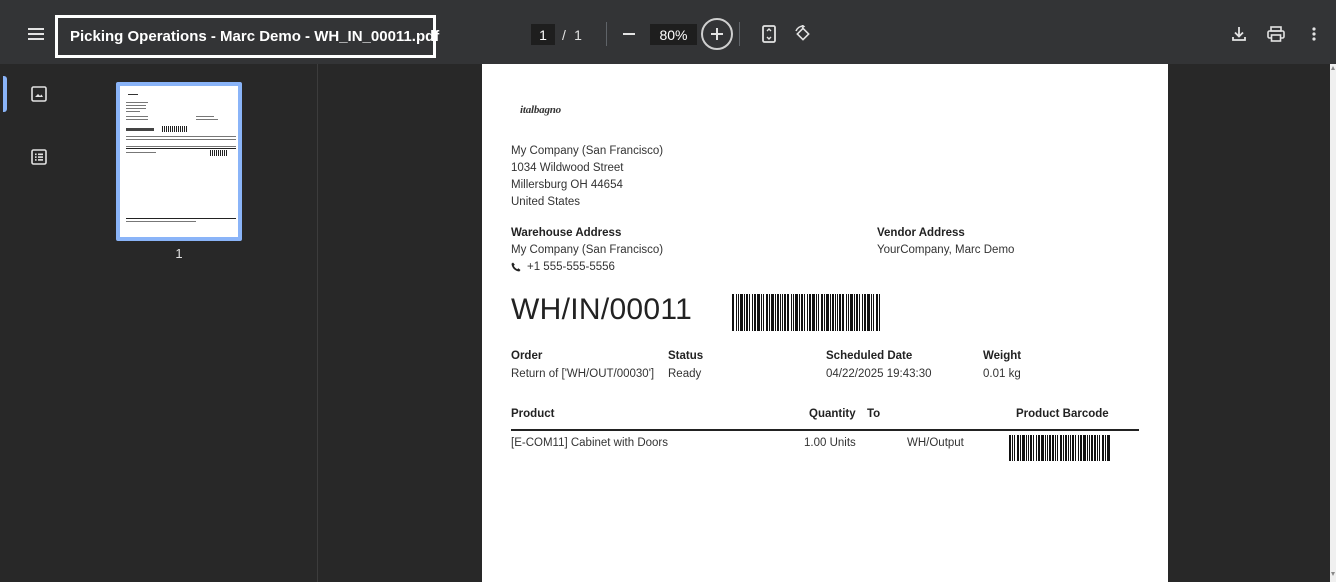  What do you see at coordinates (36, 34) in the screenshot?
I see `menu-button` at bounding box center [36, 34].